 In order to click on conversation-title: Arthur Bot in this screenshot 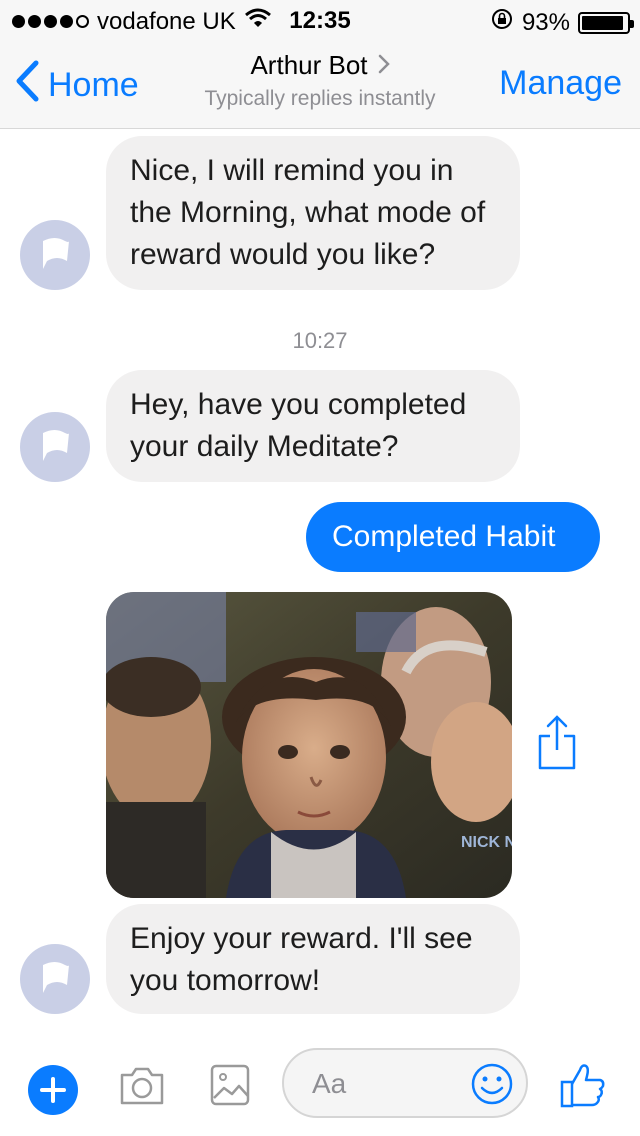, I will do `click(320, 65)`.